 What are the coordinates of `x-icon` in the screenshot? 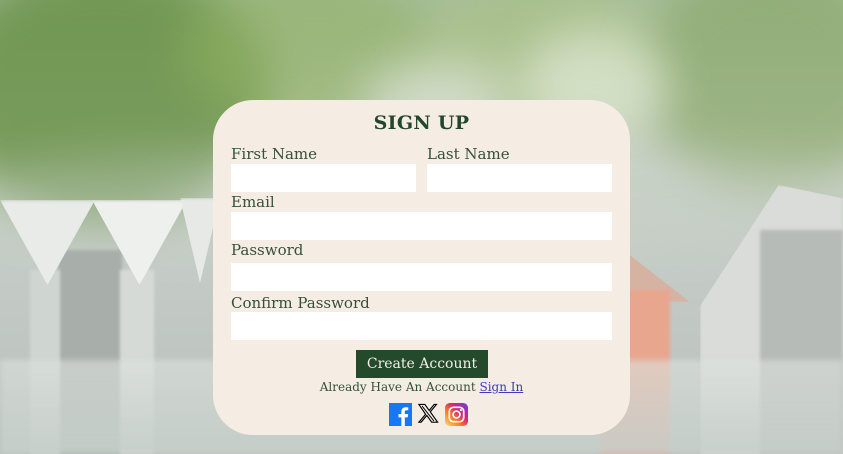 It's located at (428, 414).